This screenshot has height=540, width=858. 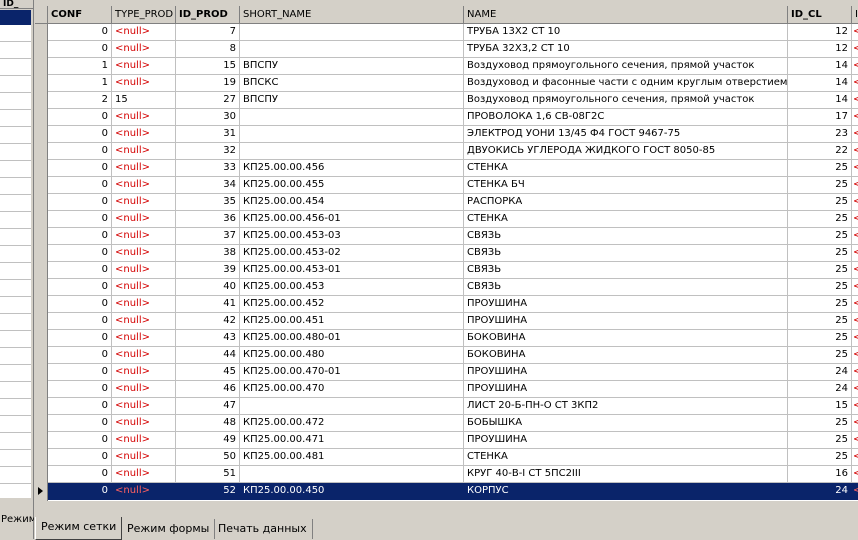 What do you see at coordinates (352, 270) in the screenshot?
I see `cell-short-name: КП25.00.00.453-01` at bounding box center [352, 270].